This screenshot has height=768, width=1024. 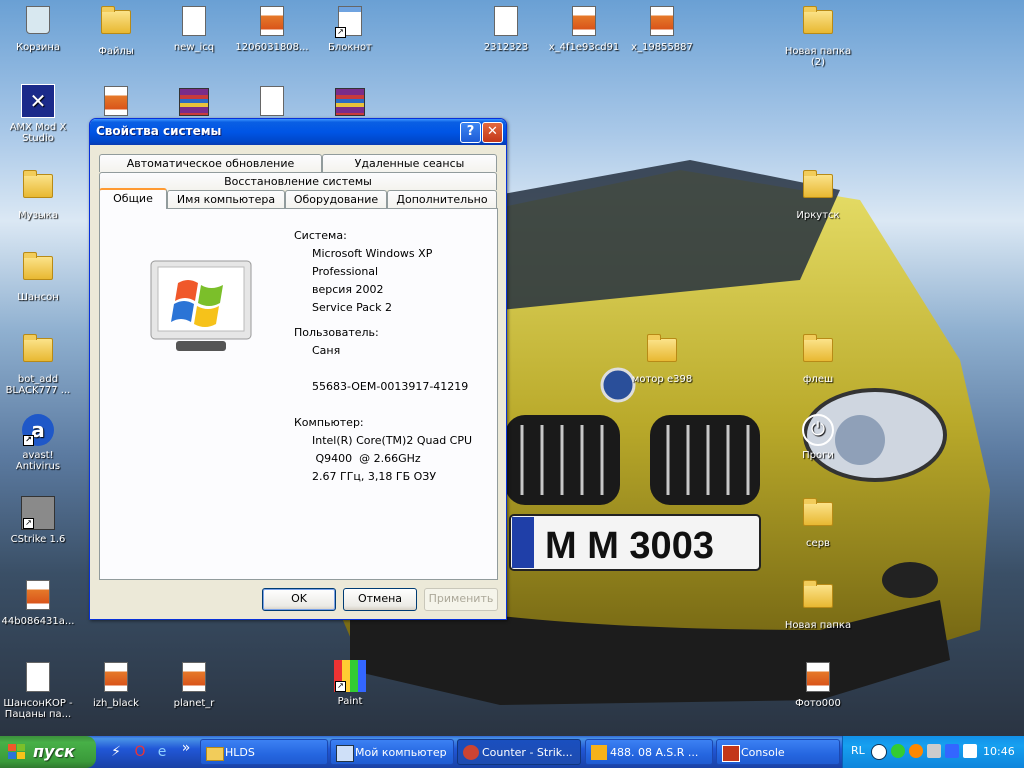 I want to click on dialog-titlebar: Свойства системы ? ✕, so click(x=298, y=132).